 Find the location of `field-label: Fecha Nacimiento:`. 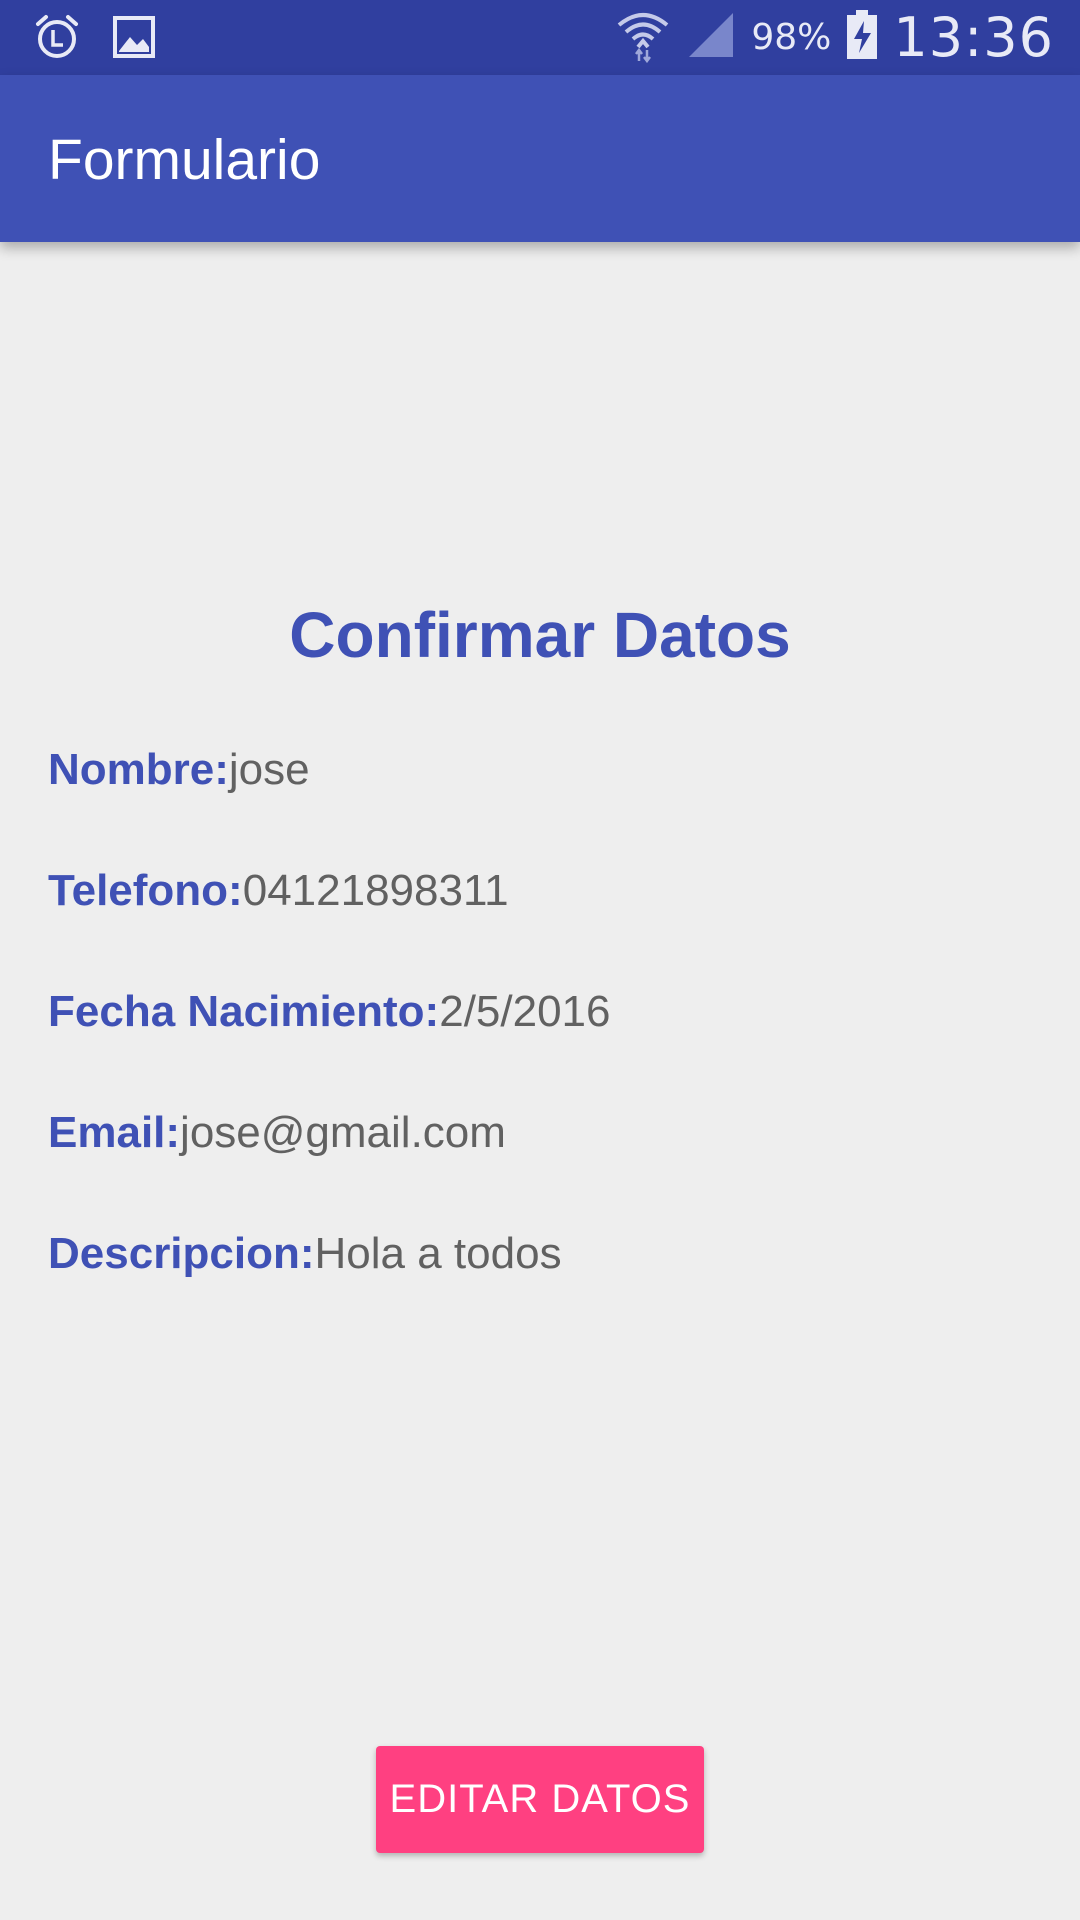

field-label: Fecha Nacimiento: is located at coordinates (244, 1011).